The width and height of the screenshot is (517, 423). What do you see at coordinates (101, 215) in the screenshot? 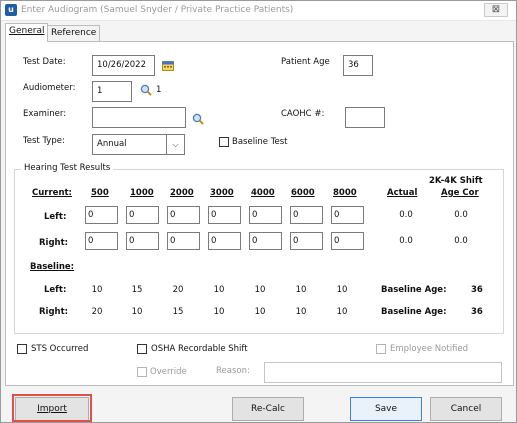
I see `current-left-500-input: 0` at bounding box center [101, 215].